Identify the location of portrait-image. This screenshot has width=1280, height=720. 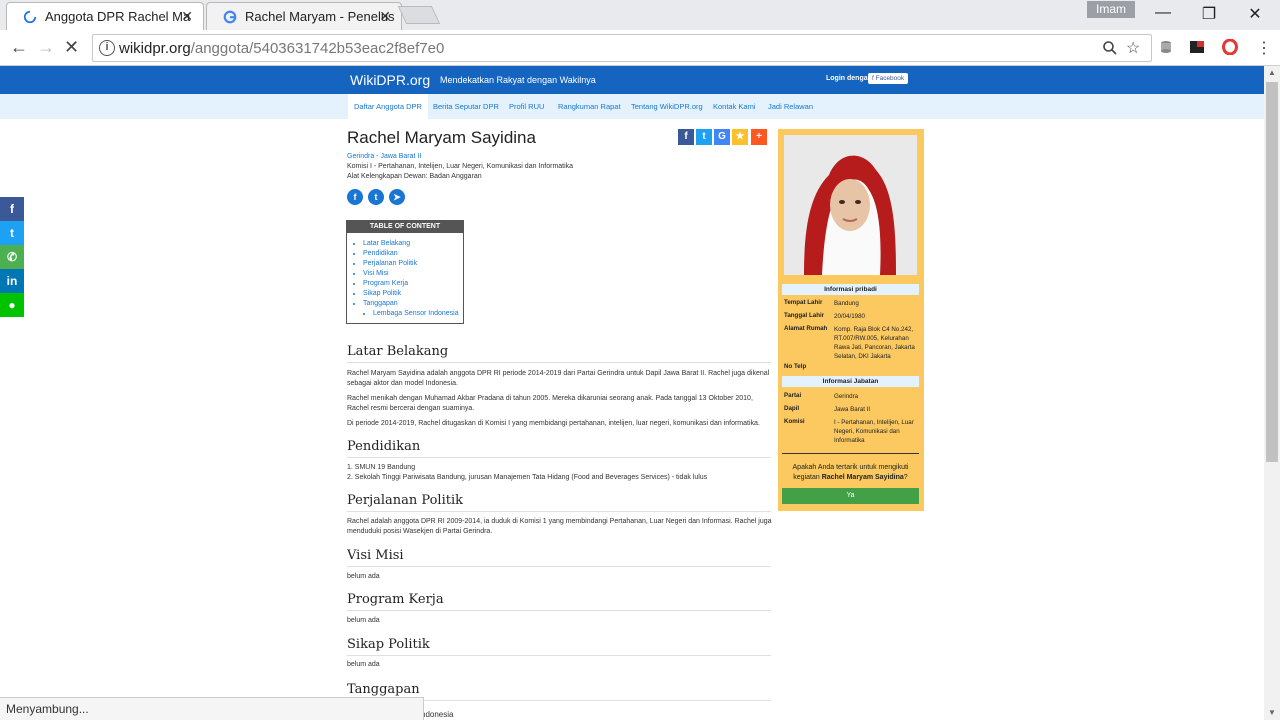
(850, 205).